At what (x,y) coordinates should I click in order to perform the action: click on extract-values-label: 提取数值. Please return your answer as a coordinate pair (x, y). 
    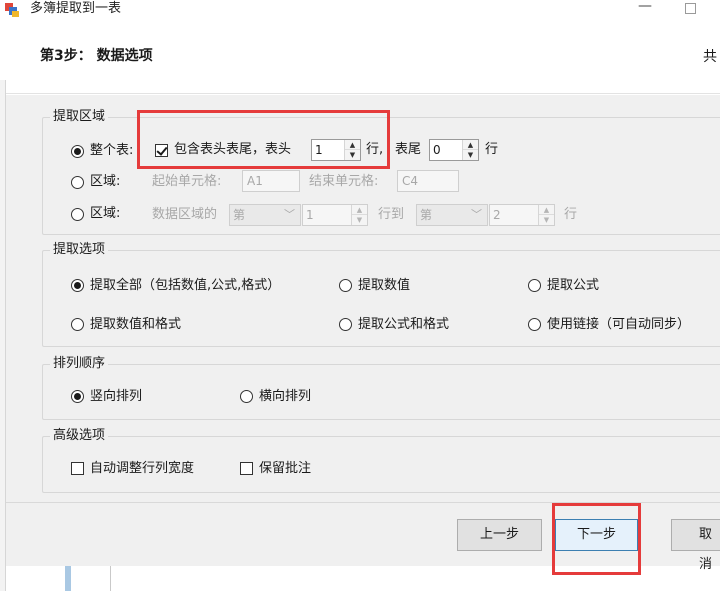
    Looking at the image, I should click on (384, 285).